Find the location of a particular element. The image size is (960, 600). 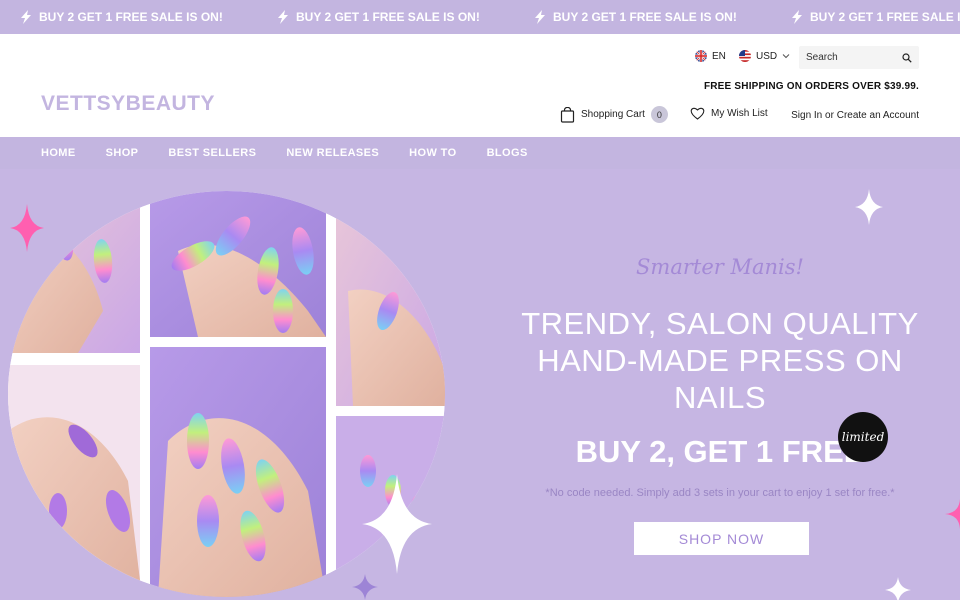

free-shipping-notice: FREE SHIPPING ON ORDERS OVER $39.99. is located at coordinates (811, 86).